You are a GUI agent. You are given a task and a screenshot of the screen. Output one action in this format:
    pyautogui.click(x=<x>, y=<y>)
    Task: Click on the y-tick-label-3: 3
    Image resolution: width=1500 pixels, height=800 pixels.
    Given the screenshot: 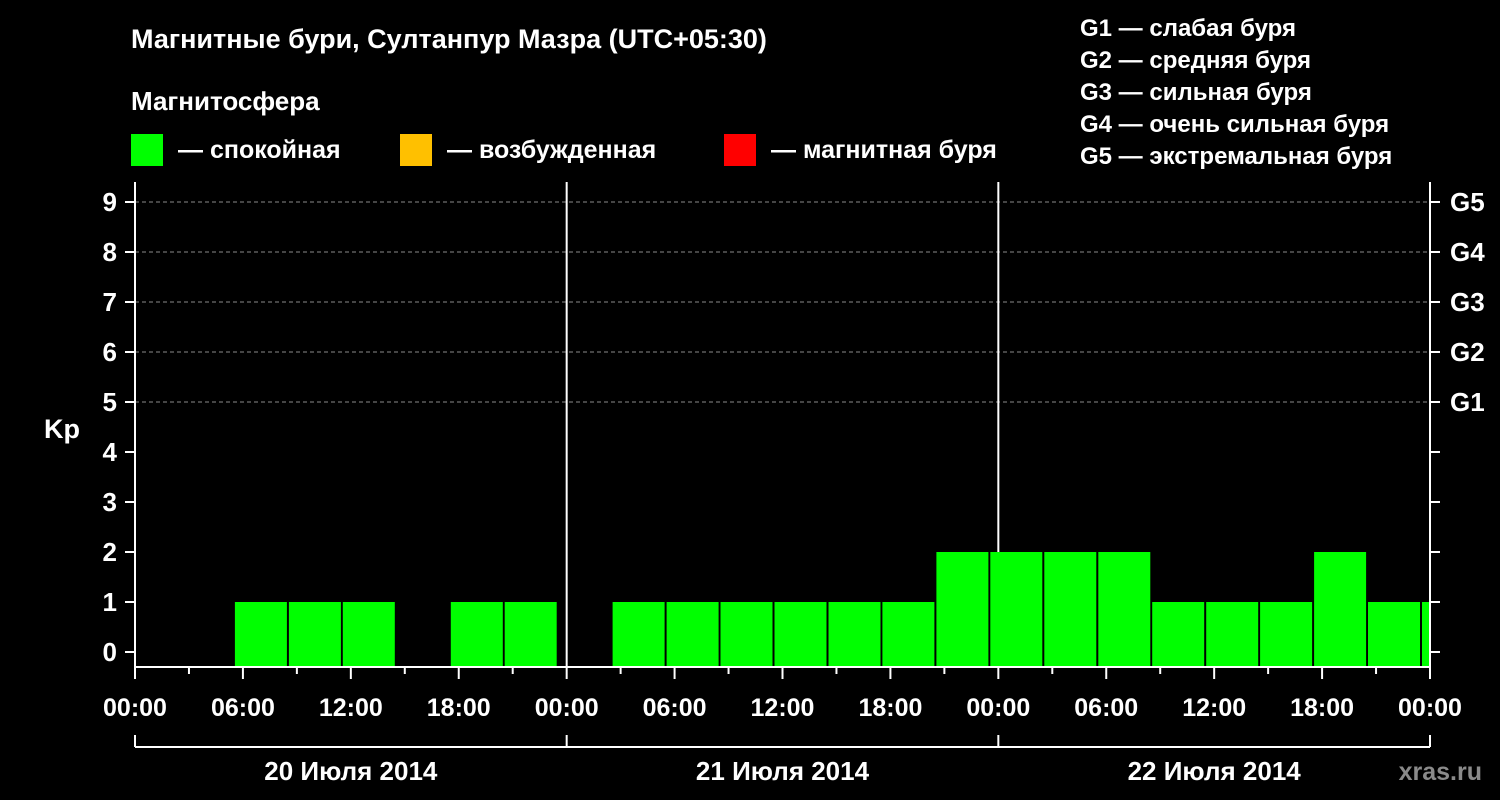 What is the action you would take?
    pyautogui.click(x=110, y=502)
    